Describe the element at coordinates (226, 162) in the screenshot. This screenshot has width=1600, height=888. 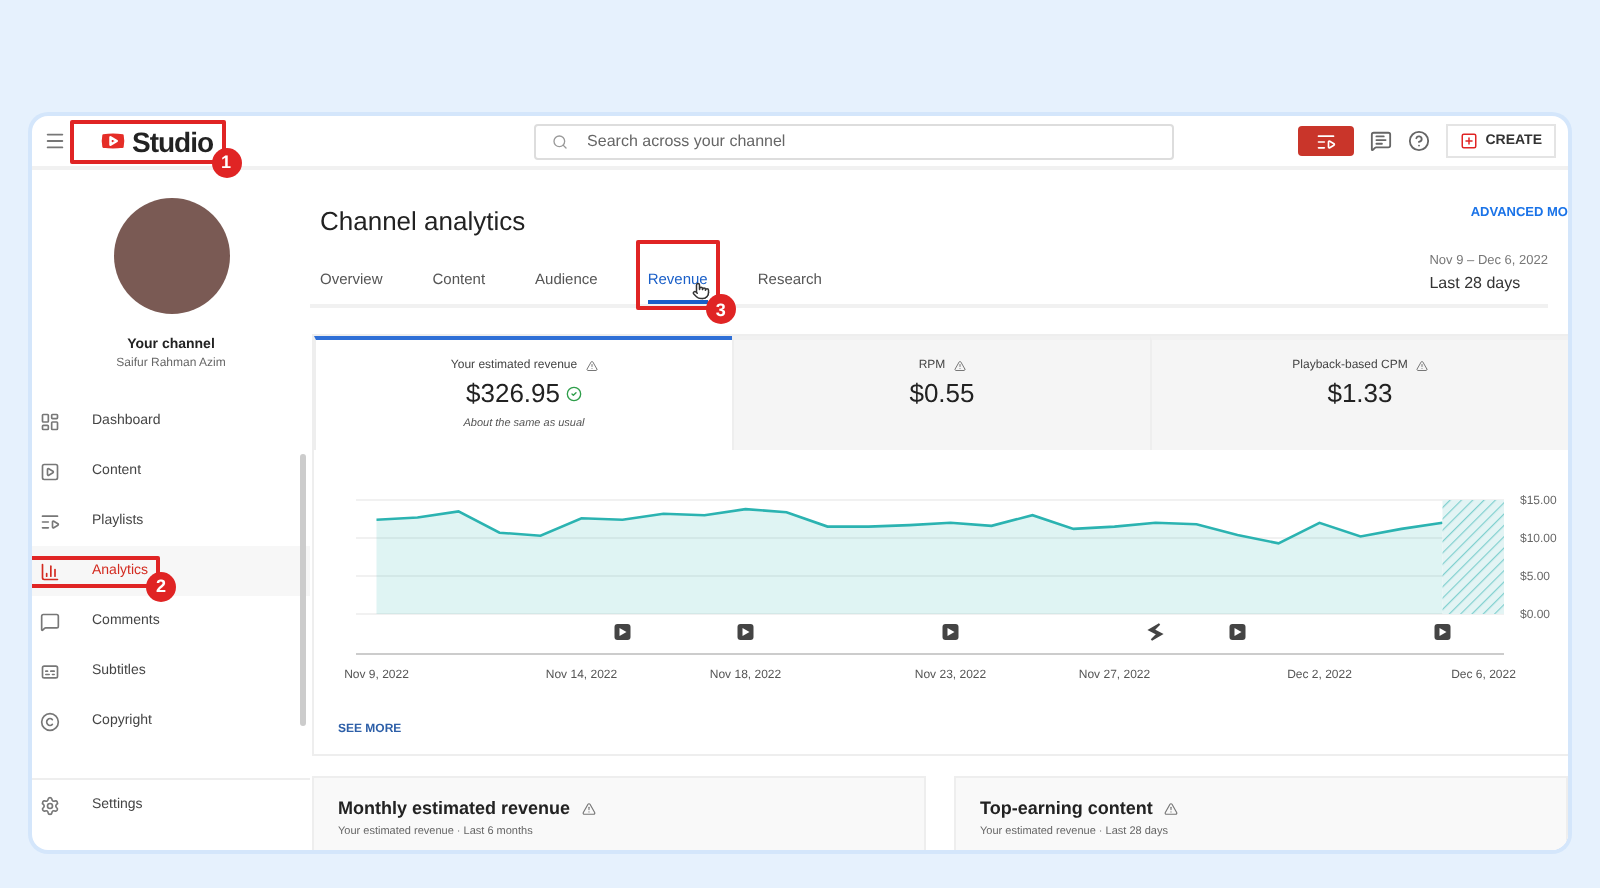
I see `step-badge: 1` at that location.